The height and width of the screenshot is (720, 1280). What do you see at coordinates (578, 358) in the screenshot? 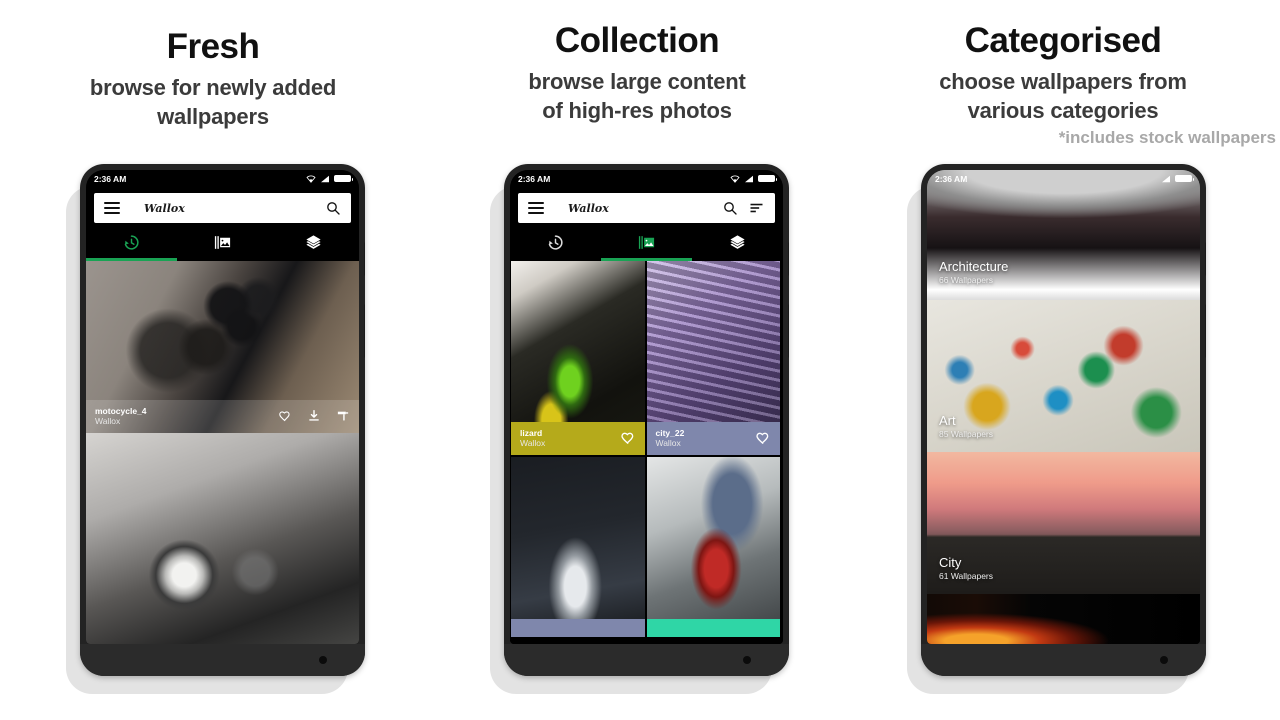
I see `grid-card-lizard: lizard Wallox` at bounding box center [578, 358].